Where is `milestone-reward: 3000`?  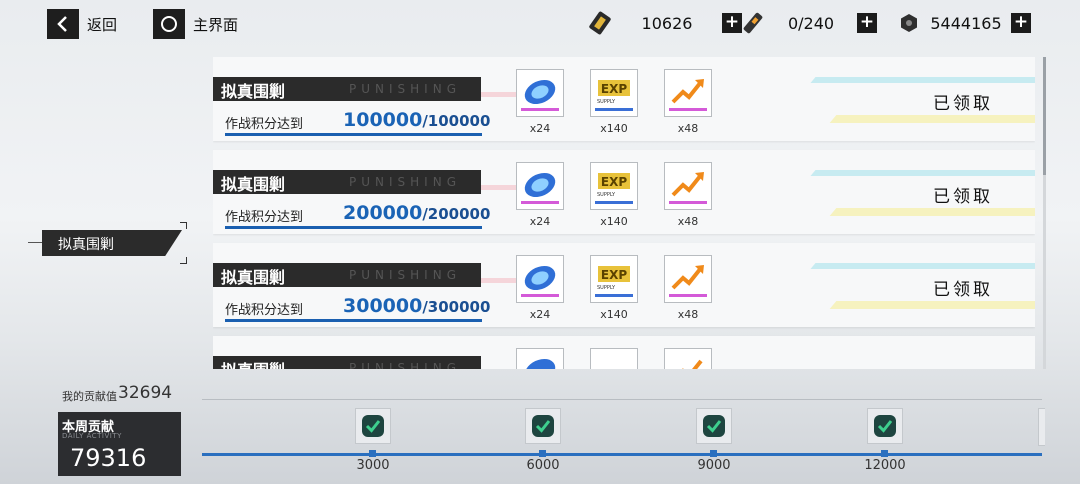 milestone-reward: 3000 is located at coordinates (373, 440).